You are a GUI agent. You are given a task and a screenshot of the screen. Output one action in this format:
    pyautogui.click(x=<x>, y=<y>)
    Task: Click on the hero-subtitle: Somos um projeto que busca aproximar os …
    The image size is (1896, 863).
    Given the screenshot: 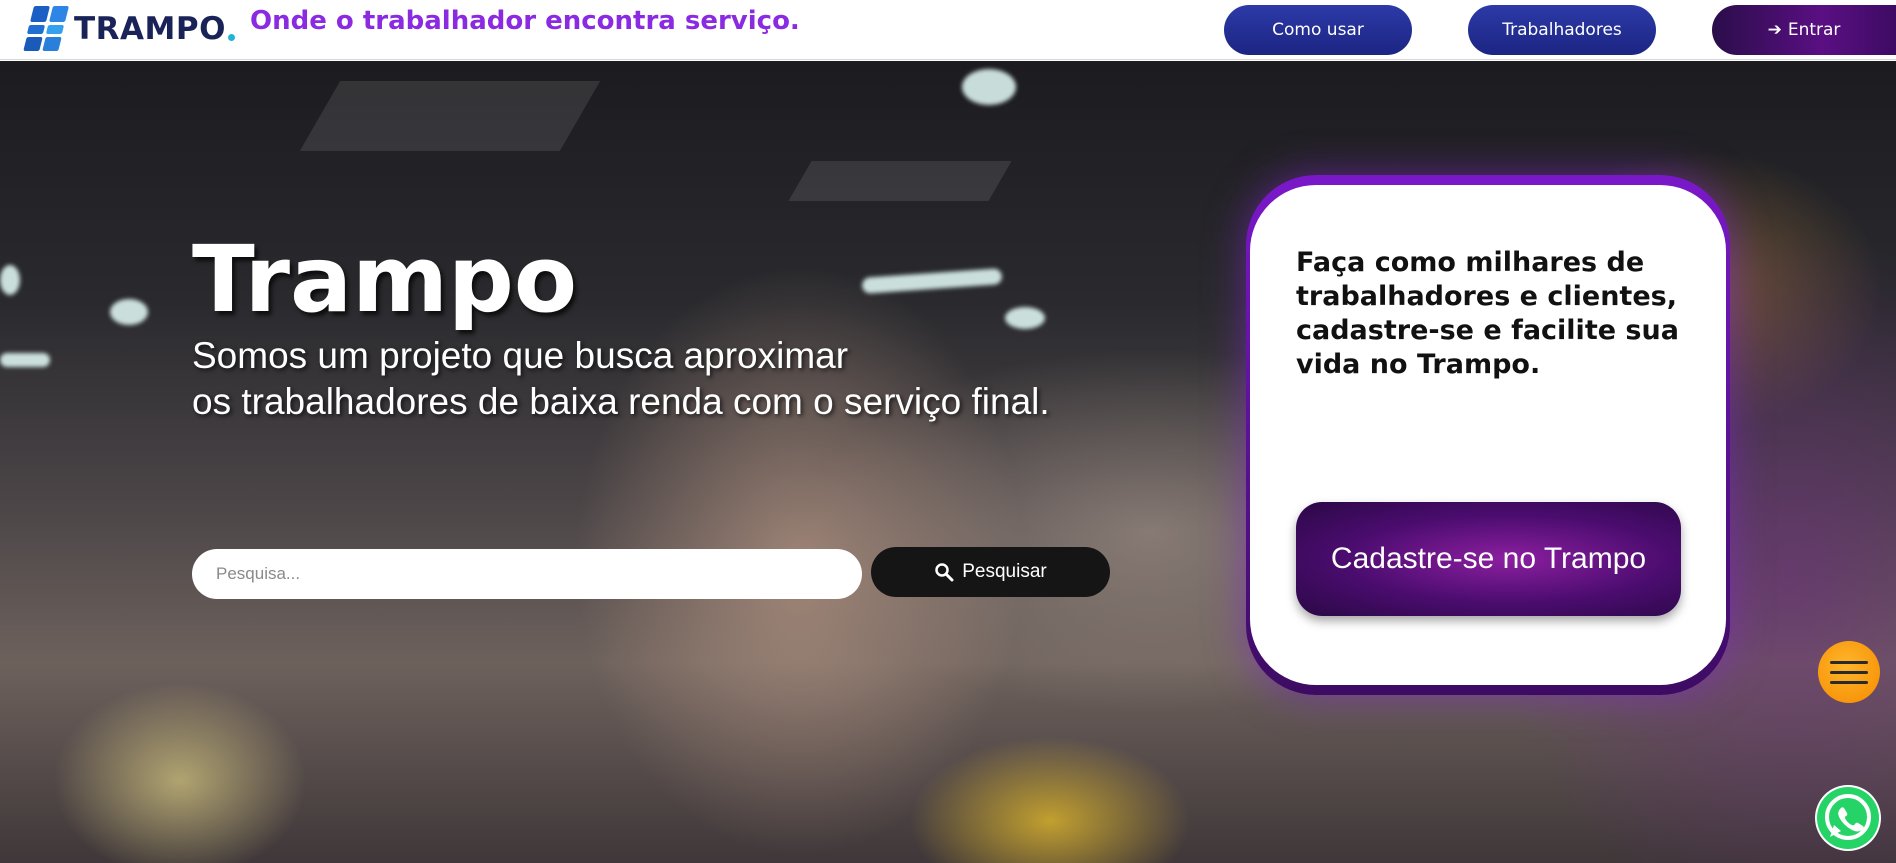 What is the action you would take?
    pyautogui.click(x=621, y=379)
    